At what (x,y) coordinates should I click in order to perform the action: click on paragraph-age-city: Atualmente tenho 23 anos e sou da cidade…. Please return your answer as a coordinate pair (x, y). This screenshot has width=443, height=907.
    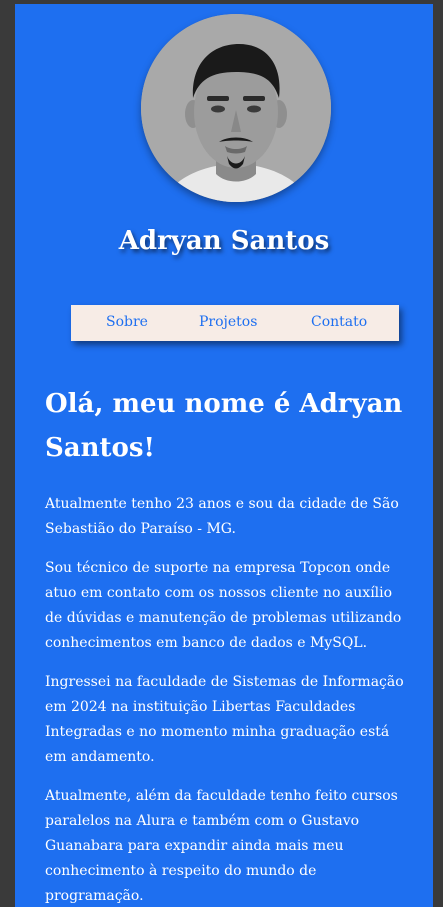
    Looking at the image, I should click on (222, 516).